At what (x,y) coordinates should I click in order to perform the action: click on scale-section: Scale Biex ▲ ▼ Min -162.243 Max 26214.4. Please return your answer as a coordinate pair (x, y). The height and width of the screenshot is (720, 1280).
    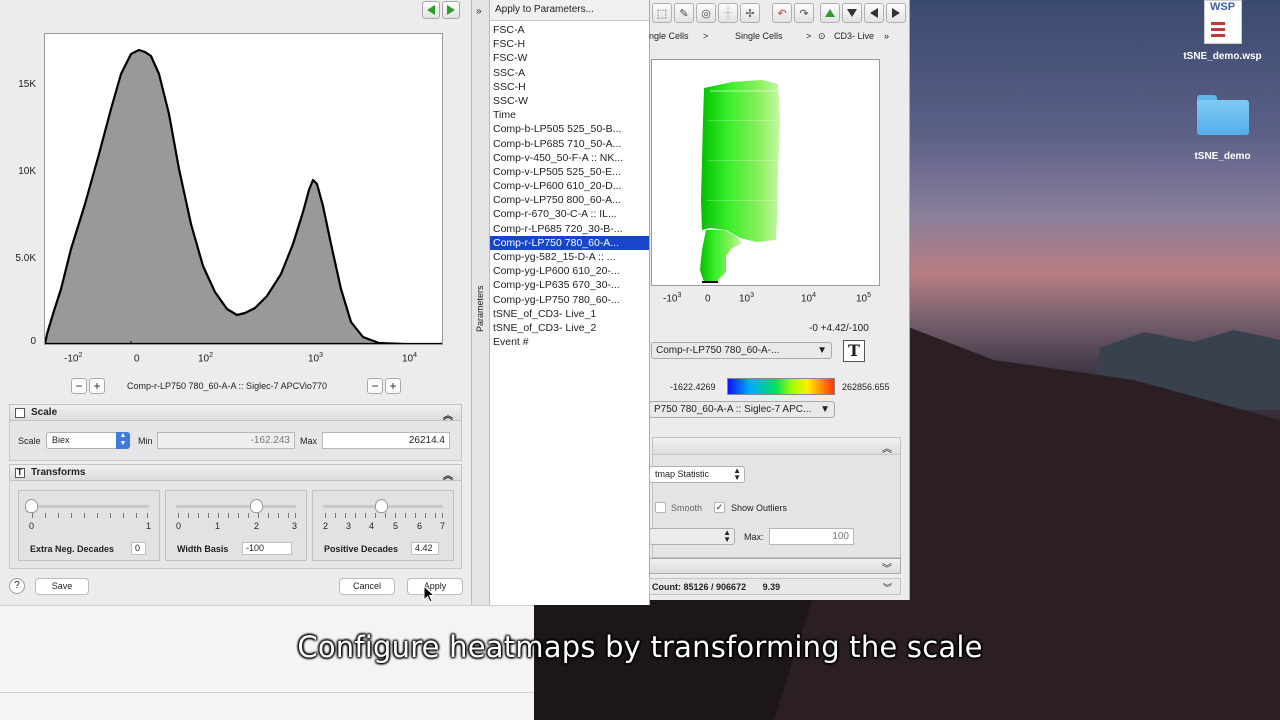
    Looking at the image, I should click on (235, 441).